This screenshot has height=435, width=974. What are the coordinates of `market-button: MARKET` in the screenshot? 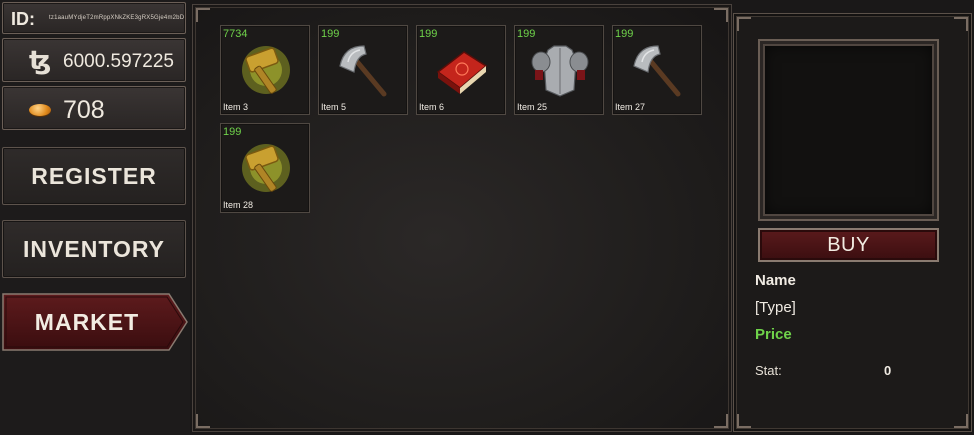 It's located at (95, 322).